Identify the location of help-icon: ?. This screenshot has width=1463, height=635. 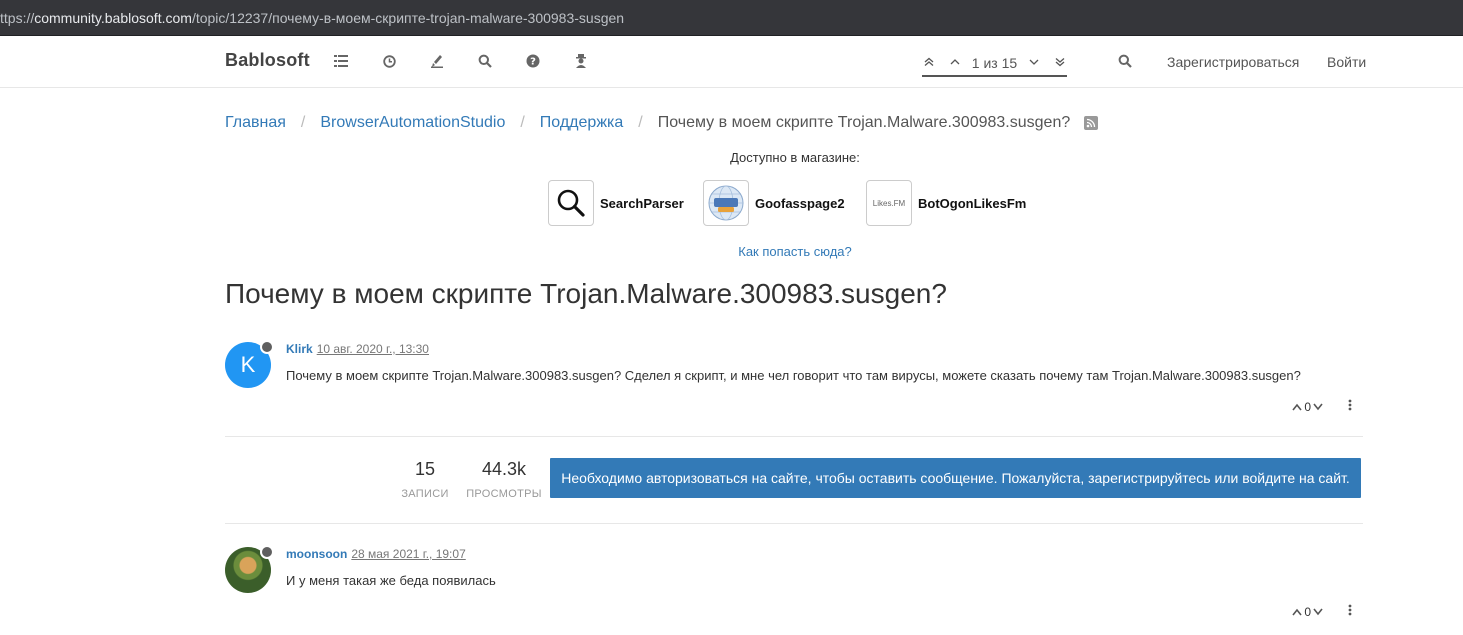
(533, 61).